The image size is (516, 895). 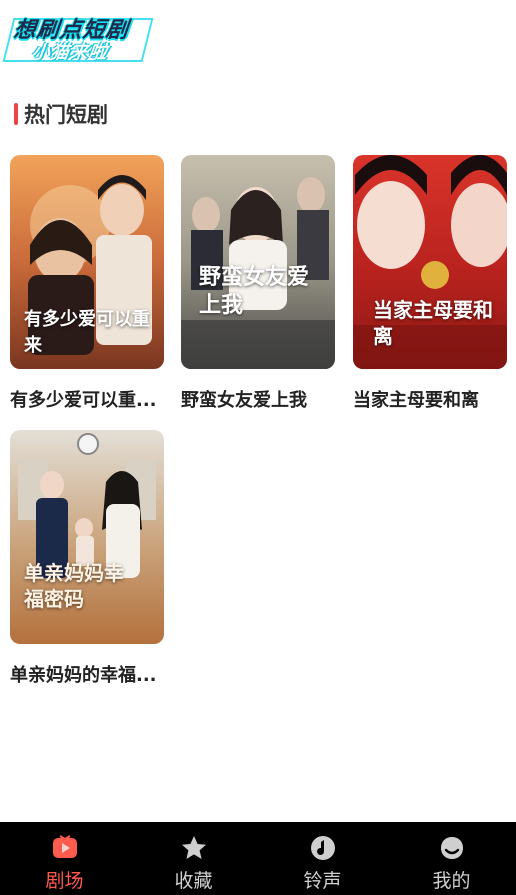 I want to click on tab-theater: 剧场, so click(x=64, y=858).